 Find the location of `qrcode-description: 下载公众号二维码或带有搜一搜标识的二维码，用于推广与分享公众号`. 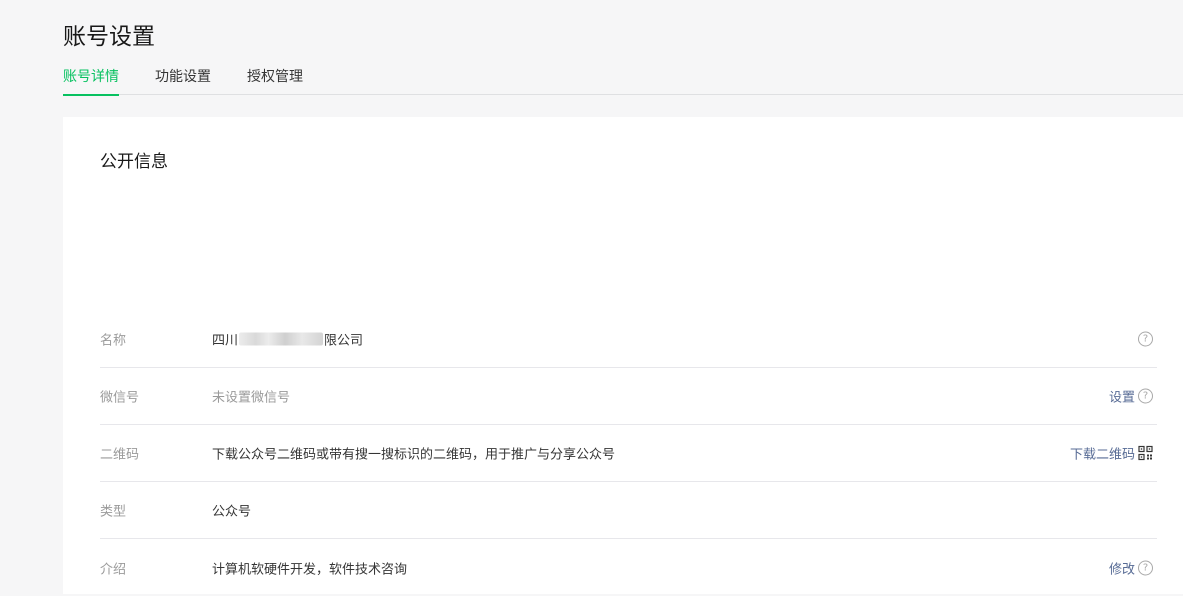

qrcode-description: 下载公众号二维码或带有搜一搜标识的二维码，用于推广与分享公众号 is located at coordinates (414, 455).